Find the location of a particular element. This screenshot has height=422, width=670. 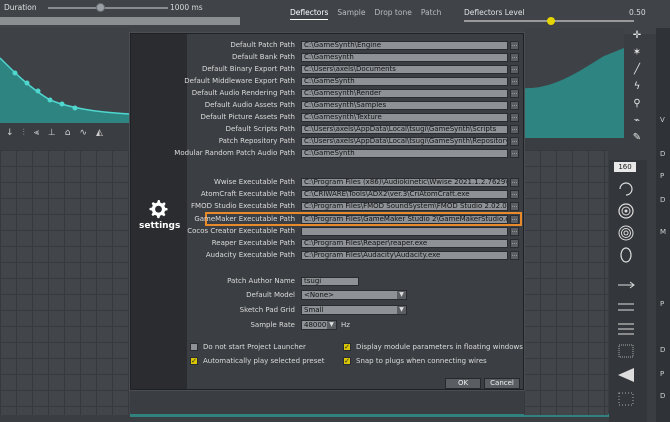

envelope-curve is located at coordinates (65, 75).